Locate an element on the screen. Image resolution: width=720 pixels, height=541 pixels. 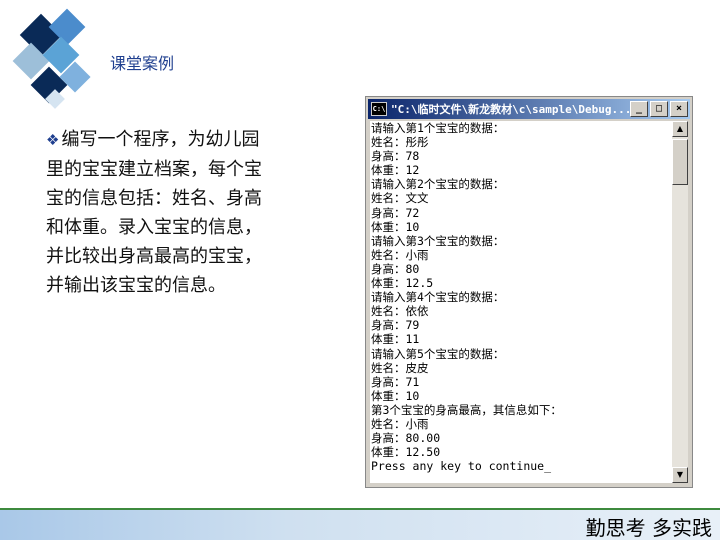
vertical-scrollbar: ▲ ▼ is located at coordinates (680, 302).